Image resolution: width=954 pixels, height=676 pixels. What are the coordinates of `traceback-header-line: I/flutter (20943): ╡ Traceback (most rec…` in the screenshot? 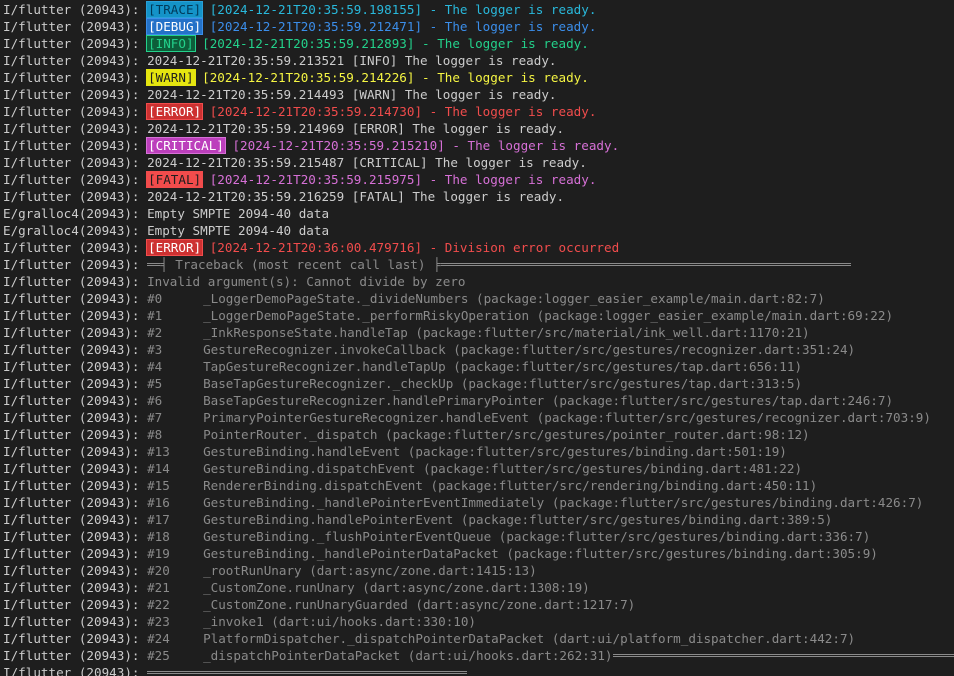 It's located at (477, 264).